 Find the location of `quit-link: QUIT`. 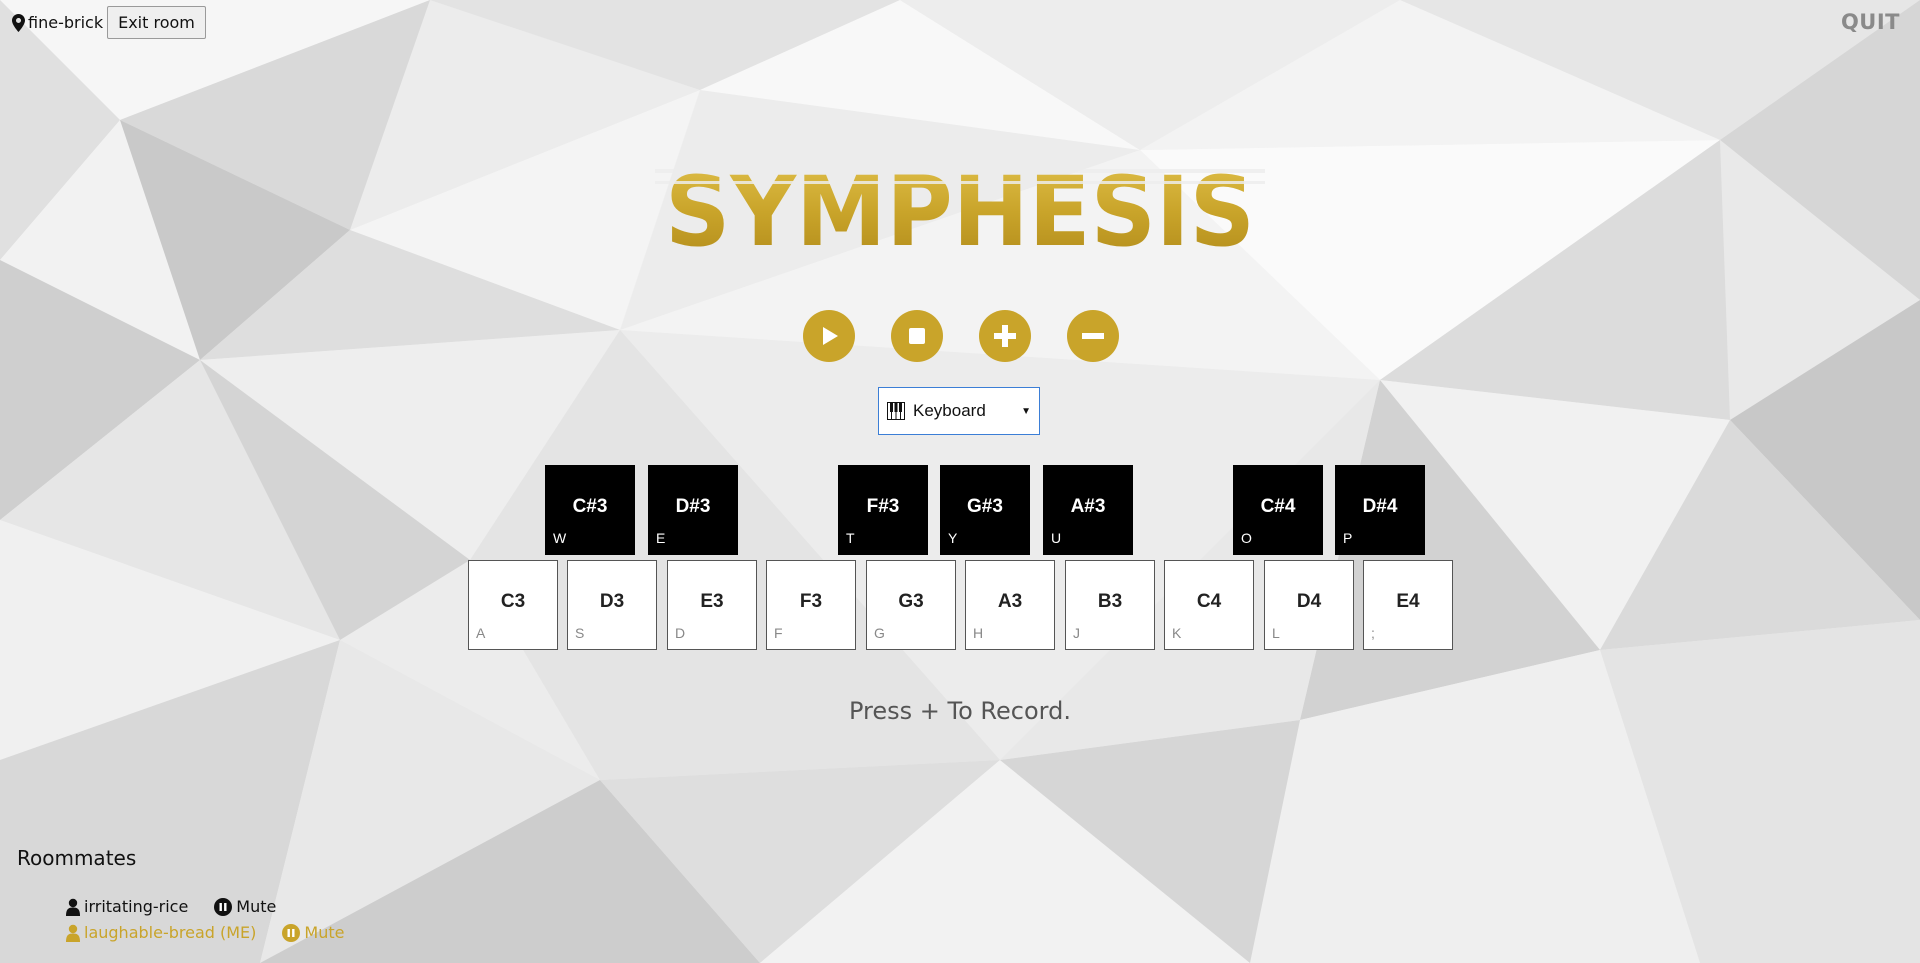

quit-link: QUIT is located at coordinates (1870, 22).